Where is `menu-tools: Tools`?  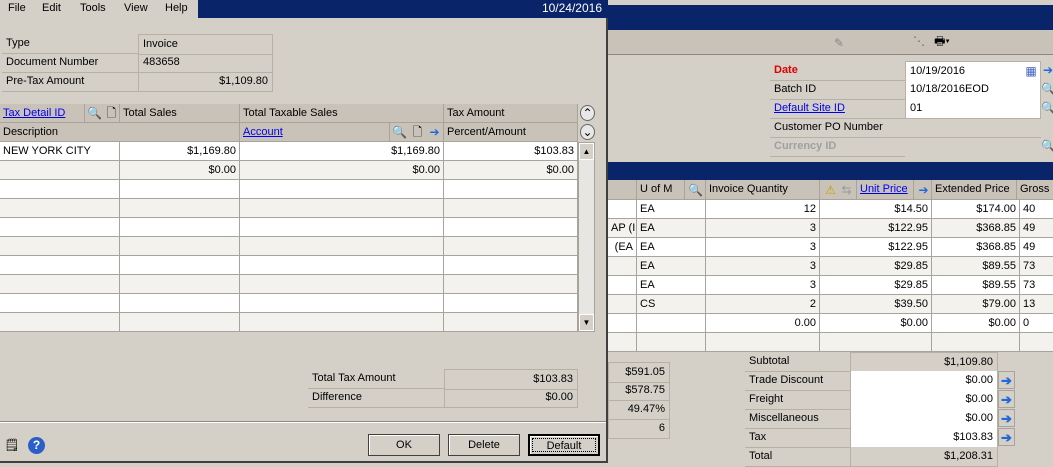 menu-tools: Tools is located at coordinates (93, 8).